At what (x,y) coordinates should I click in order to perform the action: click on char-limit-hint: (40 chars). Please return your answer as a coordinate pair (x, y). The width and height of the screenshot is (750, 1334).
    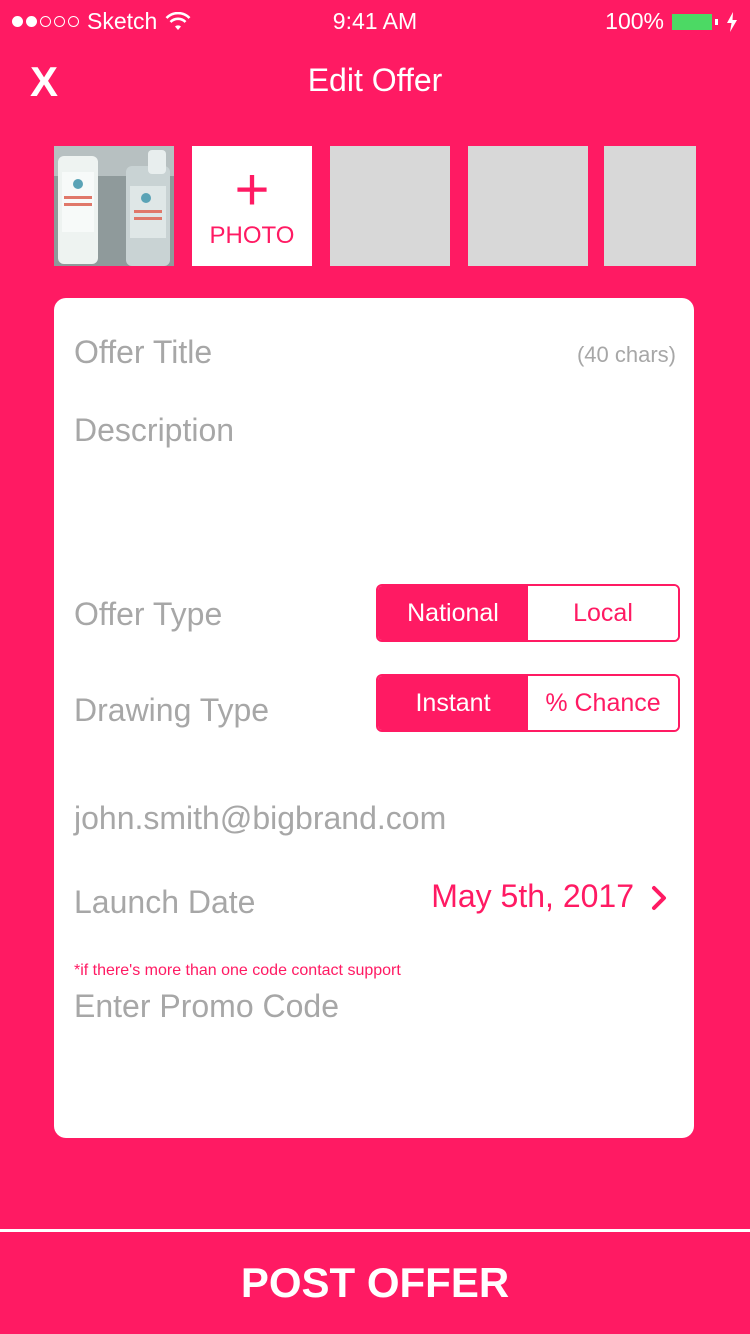
    Looking at the image, I should click on (626, 354).